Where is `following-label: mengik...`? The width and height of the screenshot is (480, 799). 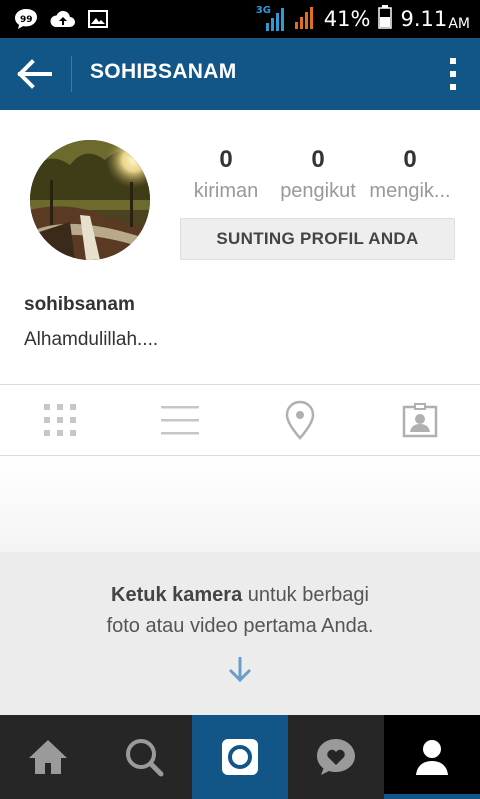 following-label: mengik... is located at coordinates (410, 191).